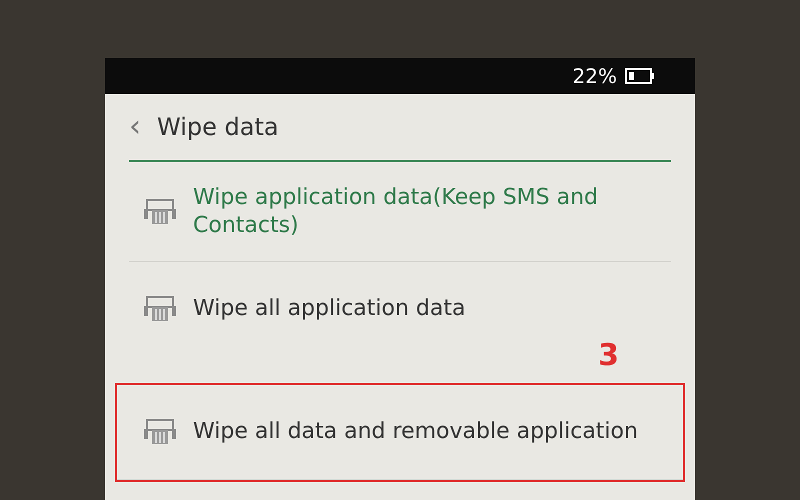  What do you see at coordinates (594, 76) in the screenshot?
I see `battery-percentage: 22%` at bounding box center [594, 76].